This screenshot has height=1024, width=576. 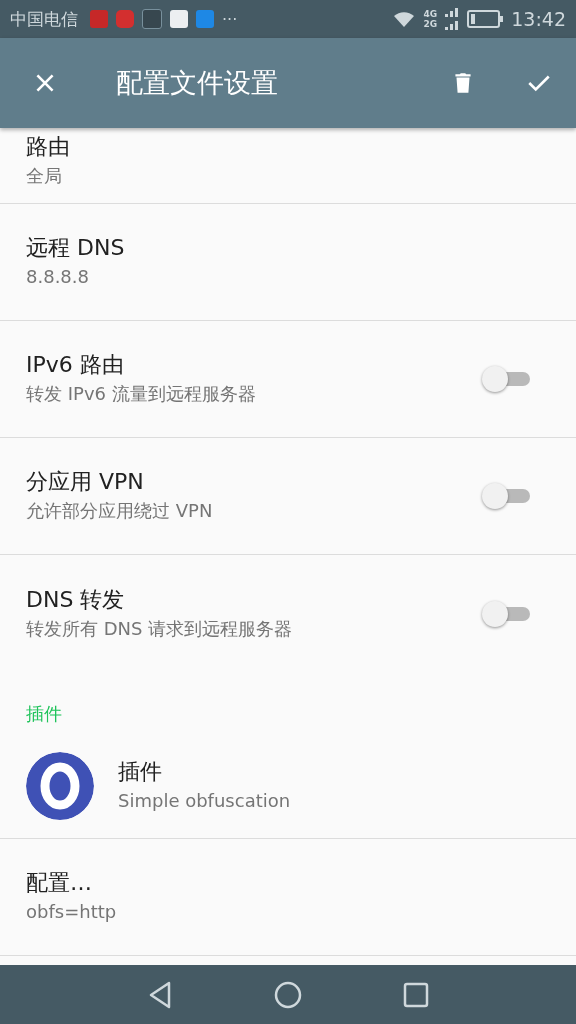 What do you see at coordinates (403, 19) in the screenshot?
I see `wifi-icon` at bounding box center [403, 19].